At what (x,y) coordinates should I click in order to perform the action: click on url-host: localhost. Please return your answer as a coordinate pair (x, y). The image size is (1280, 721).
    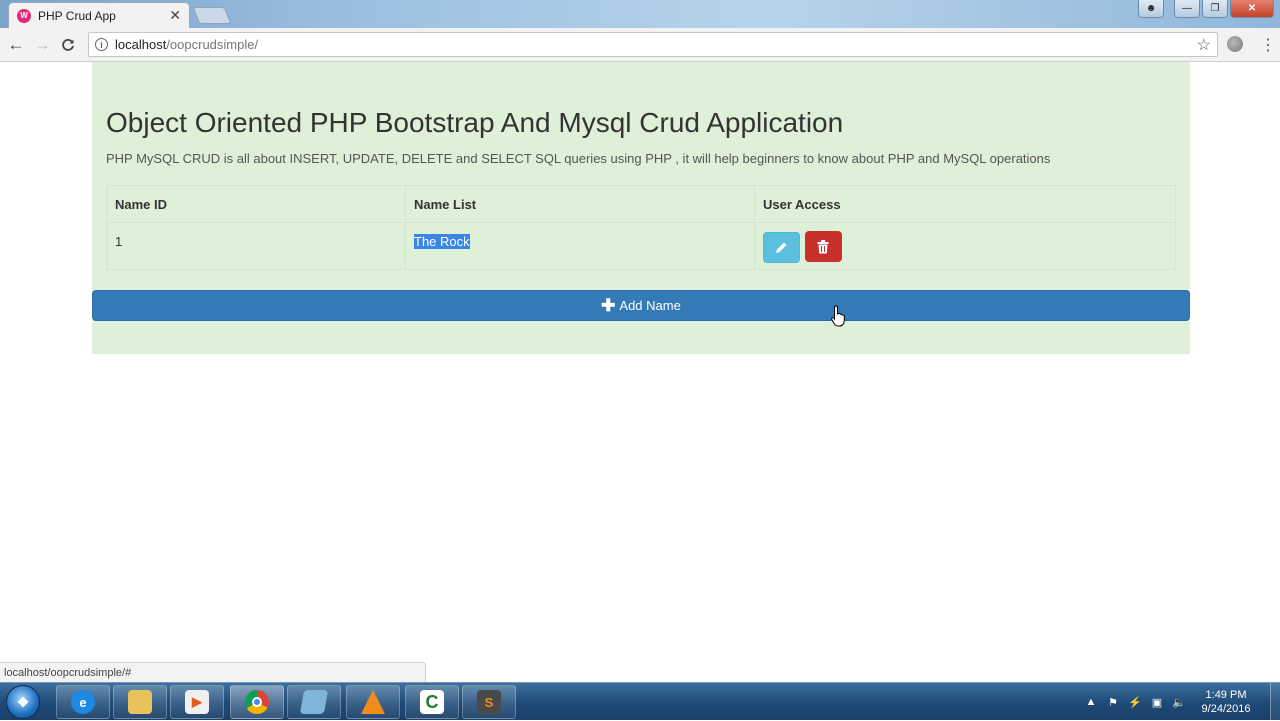
    Looking at the image, I should click on (141, 44).